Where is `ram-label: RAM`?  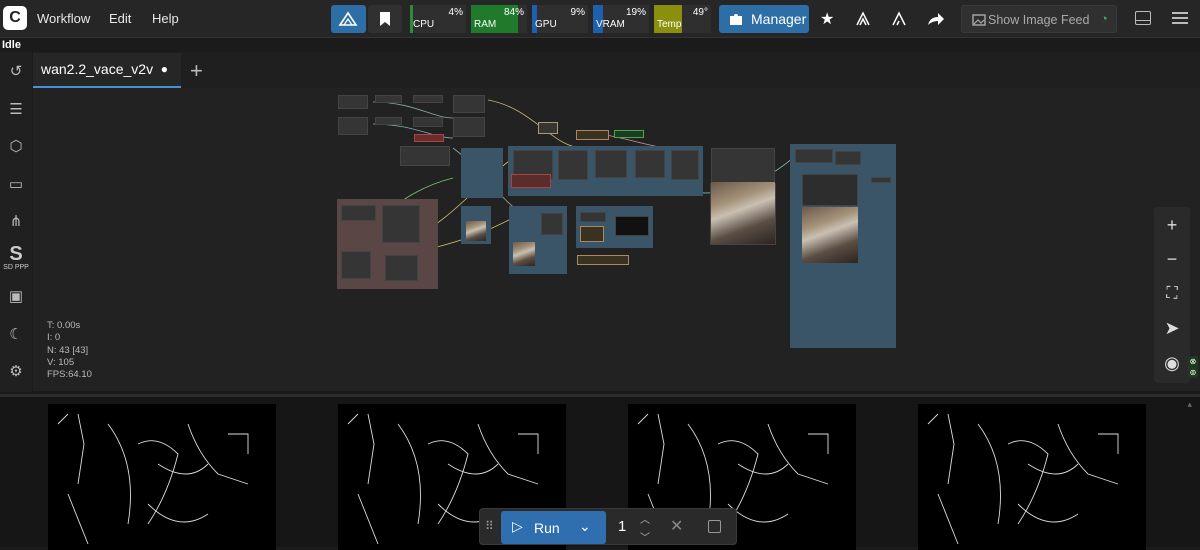
ram-label: RAM is located at coordinates (485, 24).